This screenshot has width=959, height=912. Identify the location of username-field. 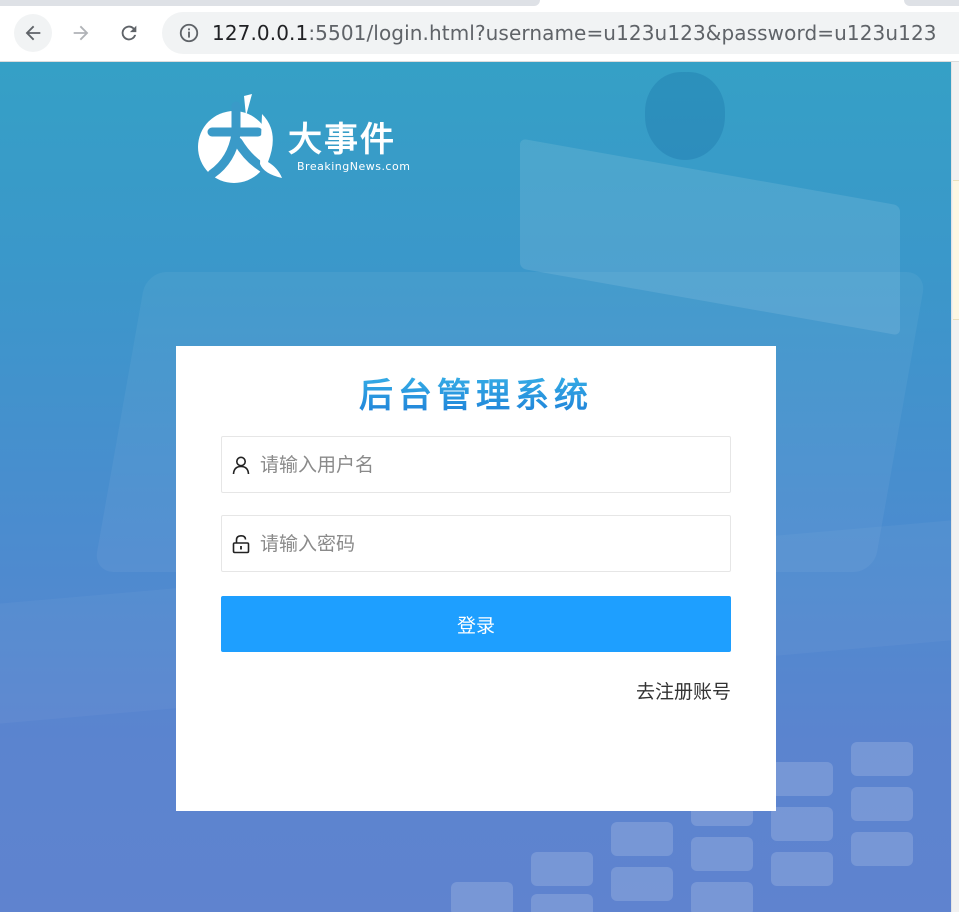
(476, 464).